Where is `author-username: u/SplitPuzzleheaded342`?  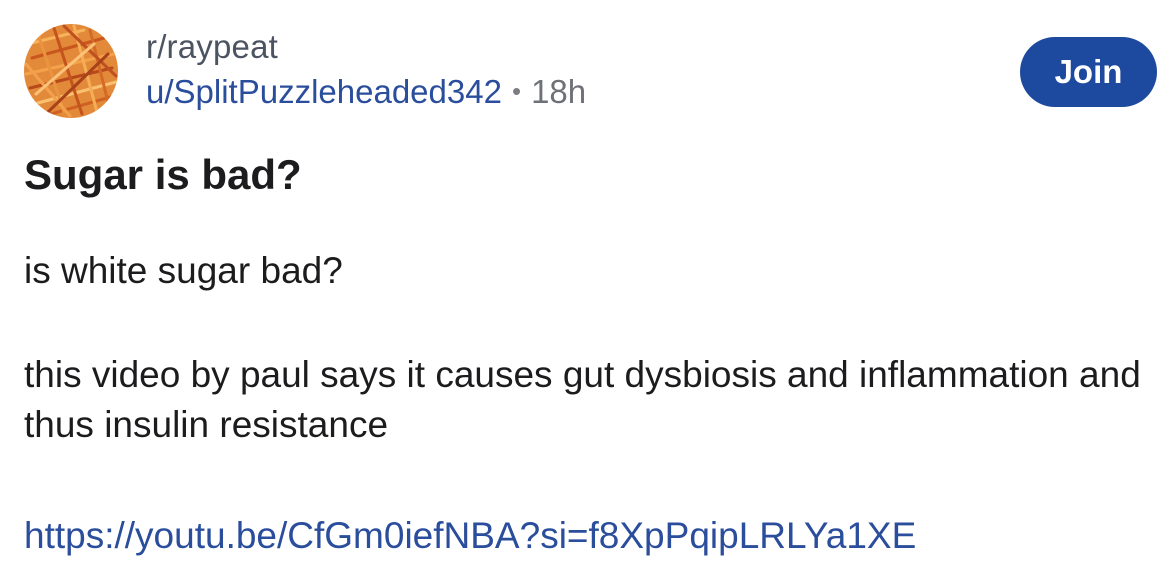 author-username: u/SplitPuzzleheaded342 is located at coordinates (324, 91).